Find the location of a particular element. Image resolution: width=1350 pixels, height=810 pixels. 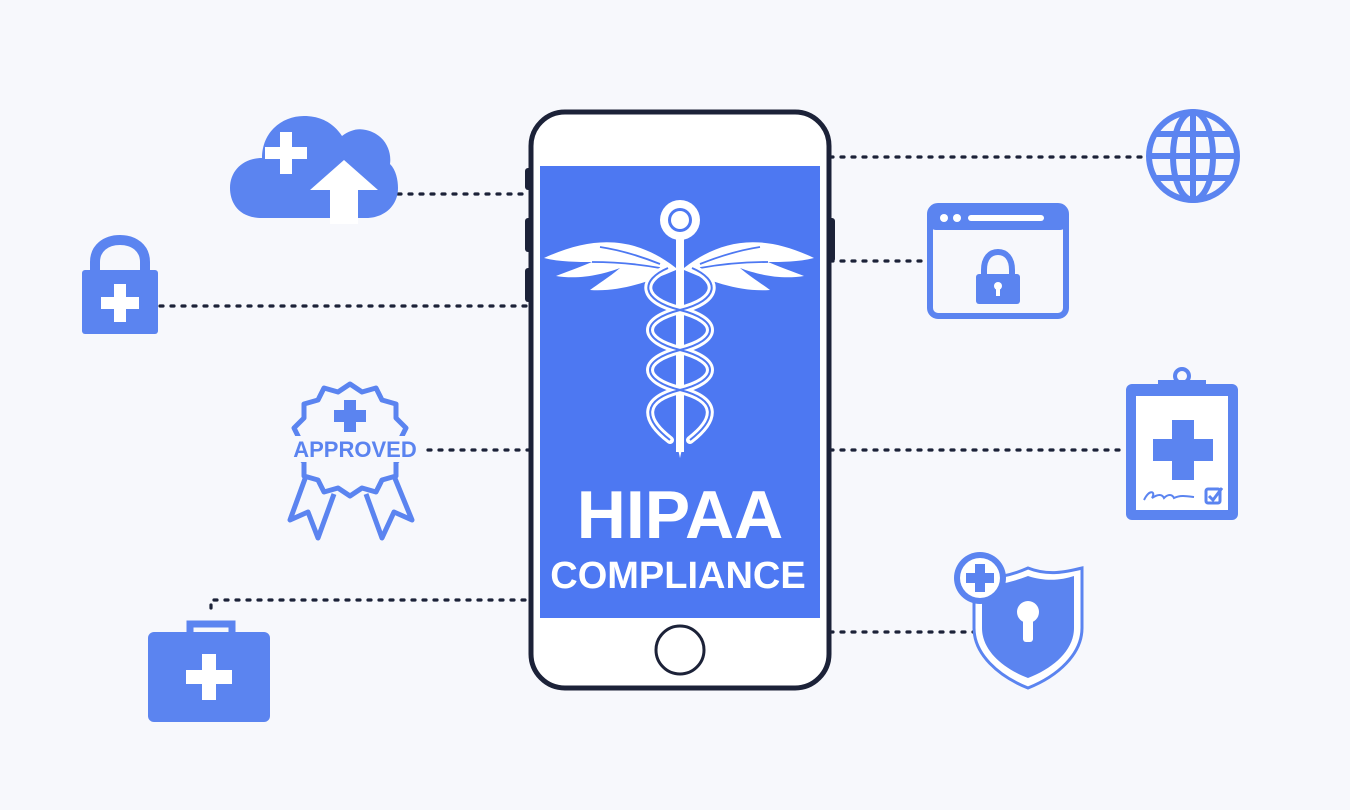

globe-icon is located at coordinates (1193, 156).